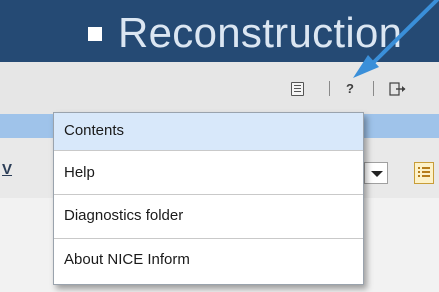 The height and width of the screenshot is (292, 439). I want to click on logout-icon, so click(398, 89).